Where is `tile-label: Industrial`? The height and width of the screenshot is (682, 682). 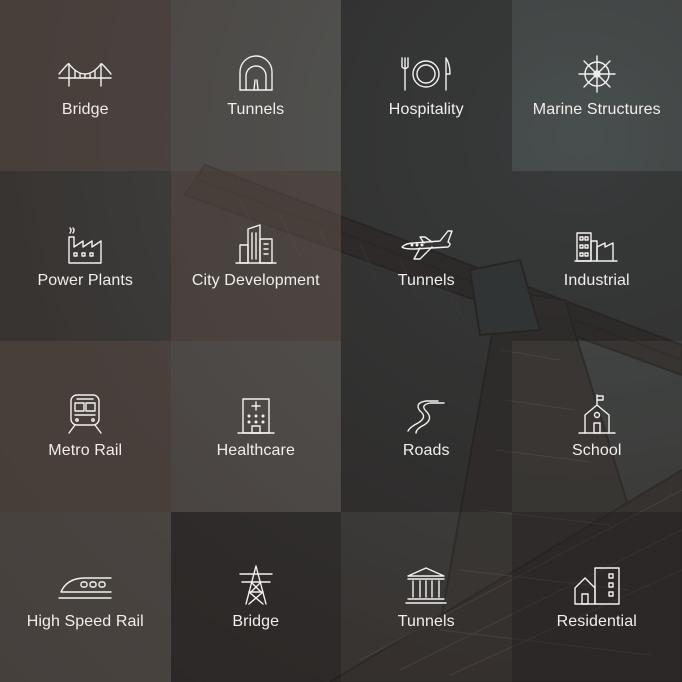
tile-label: Industrial is located at coordinates (596, 280).